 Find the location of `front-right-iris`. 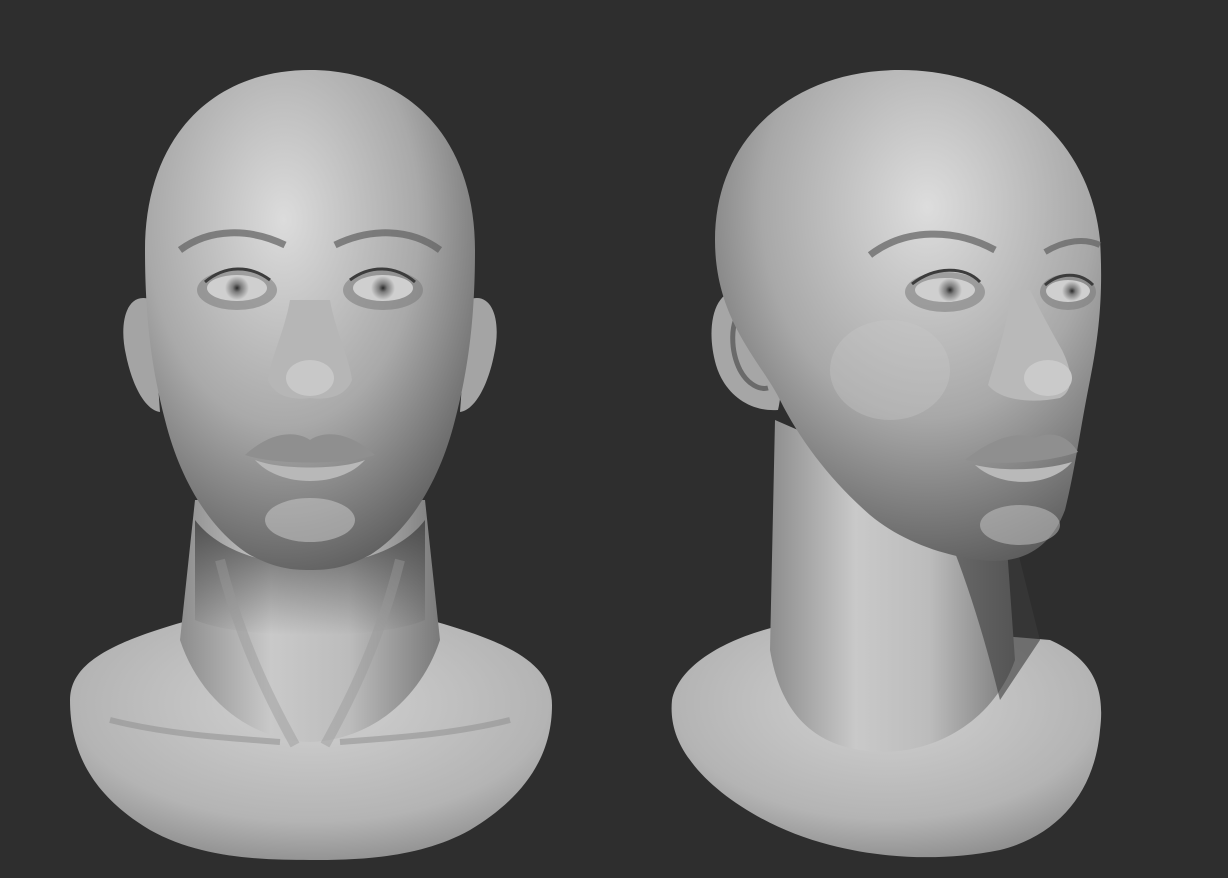

front-right-iris is located at coordinates (383, 288).